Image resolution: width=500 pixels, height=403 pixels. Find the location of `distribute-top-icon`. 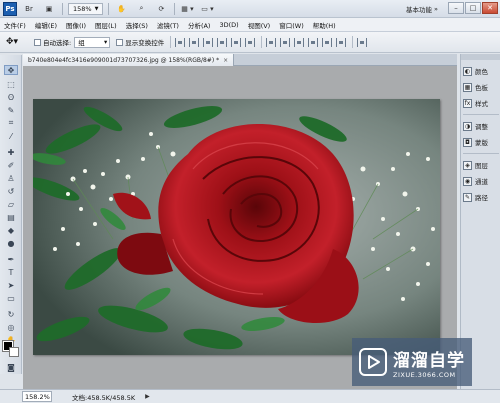

distribute-top-icon is located at coordinates (271, 42).